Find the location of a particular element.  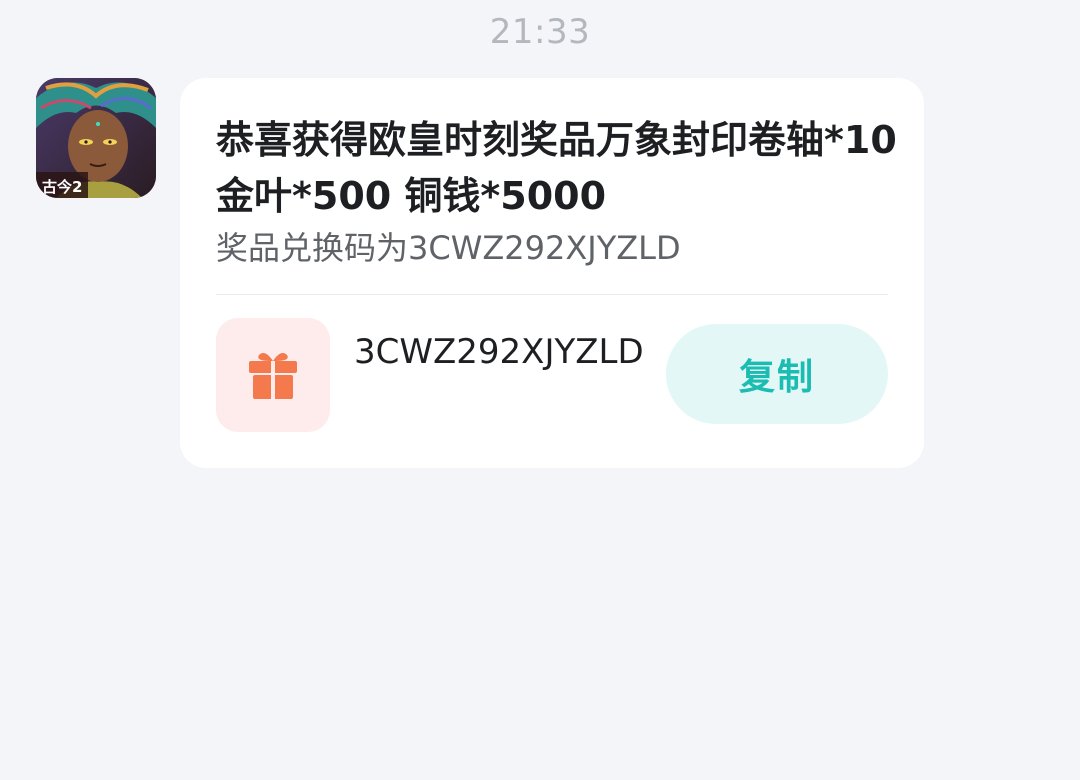

gift-tile is located at coordinates (273, 375).